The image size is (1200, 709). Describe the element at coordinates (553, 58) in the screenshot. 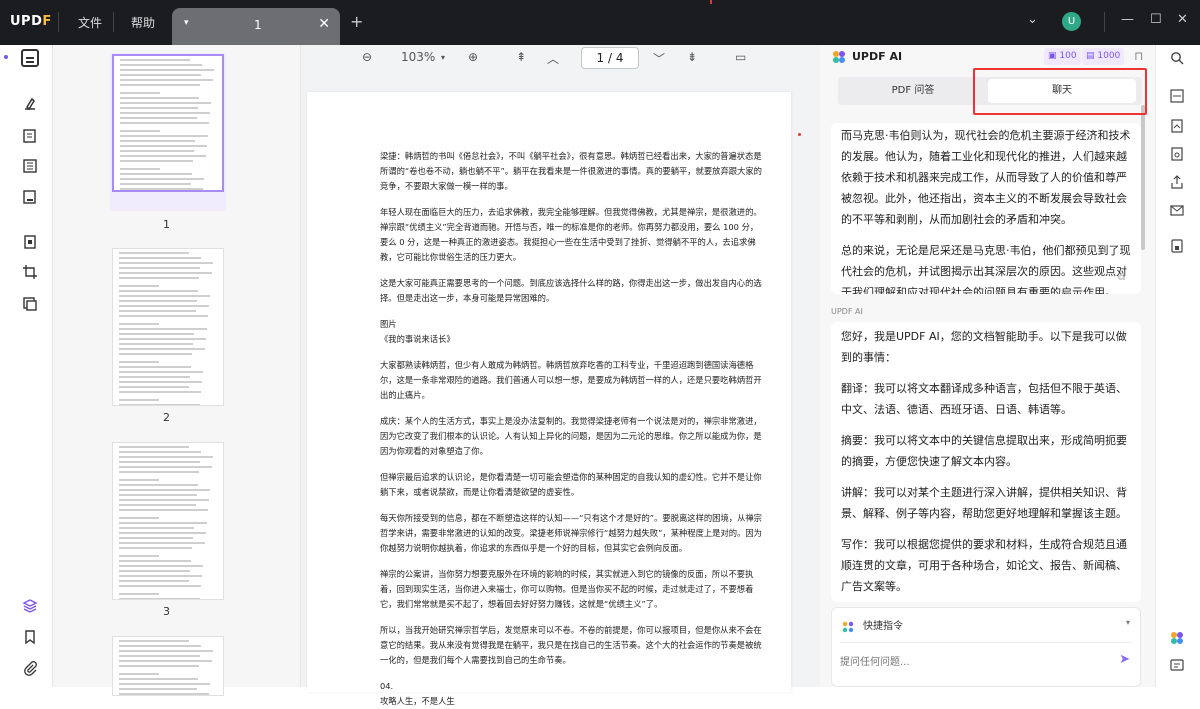

I see `previous-page-icon: ︿` at that location.